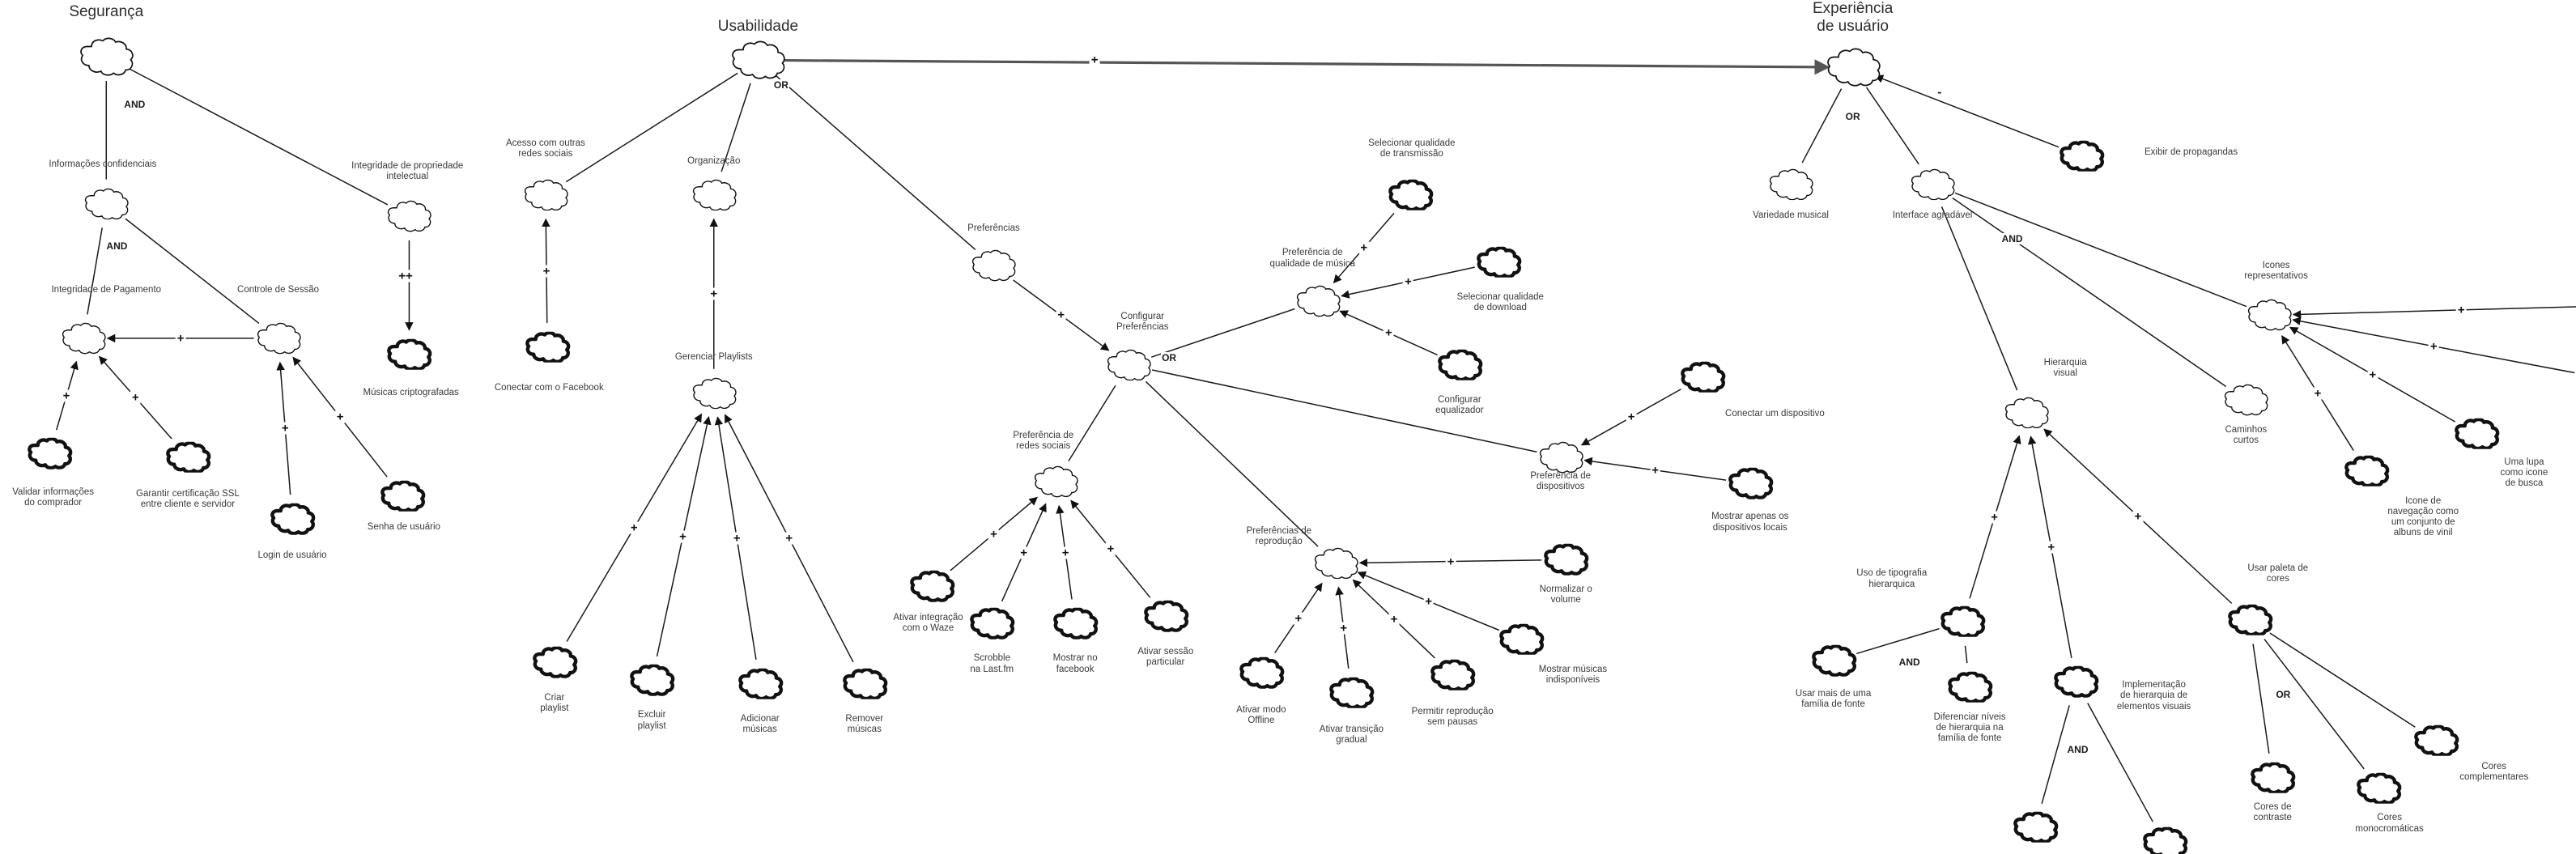  Describe the element at coordinates (2261, 699) in the screenshot. I see `edge-usar_paleta-to-cores_contraste` at that location.